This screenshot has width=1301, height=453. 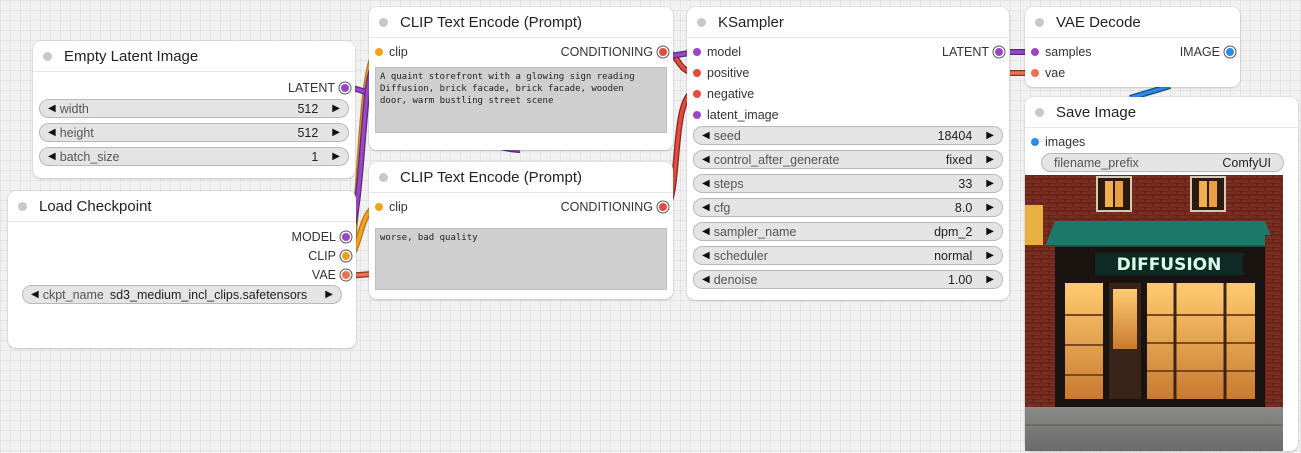 I want to click on empty-latent-header: Empty Latent Image, so click(x=194, y=56).